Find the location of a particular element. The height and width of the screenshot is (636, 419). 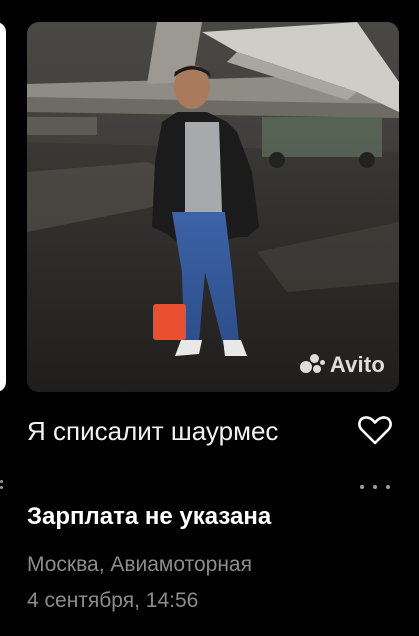

avito-watermark-text: Avito is located at coordinates (357, 364).